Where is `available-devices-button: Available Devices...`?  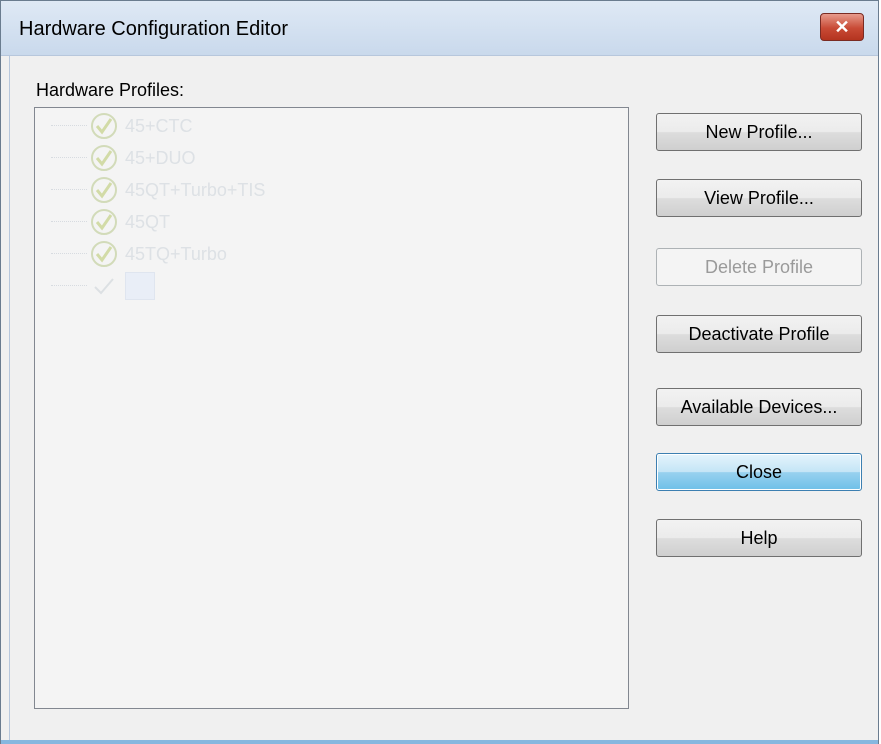
available-devices-button: Available Devices... is located at coordinates (759, 407).